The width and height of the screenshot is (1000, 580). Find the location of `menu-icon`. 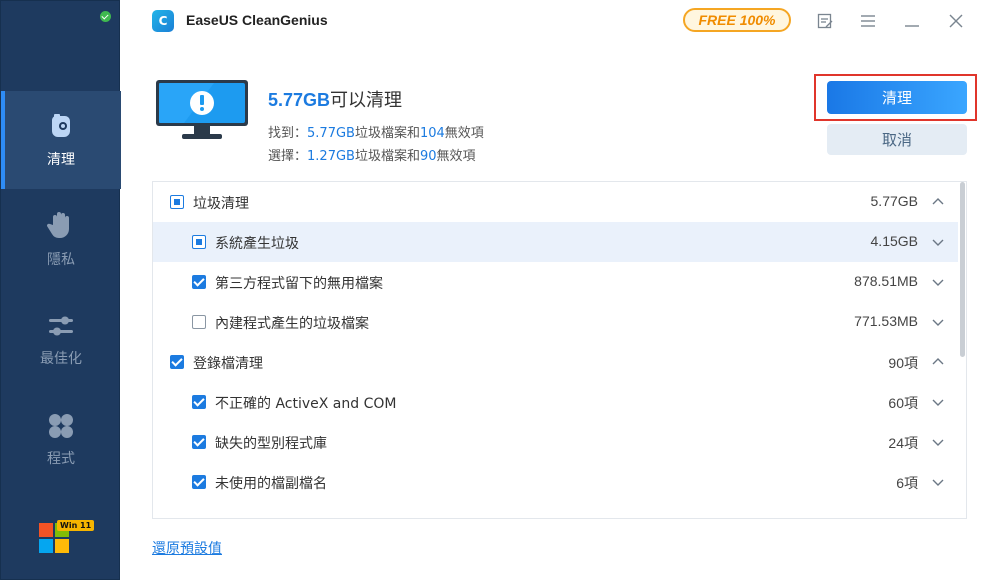

menu-icon is located at coordinates (868, 21).